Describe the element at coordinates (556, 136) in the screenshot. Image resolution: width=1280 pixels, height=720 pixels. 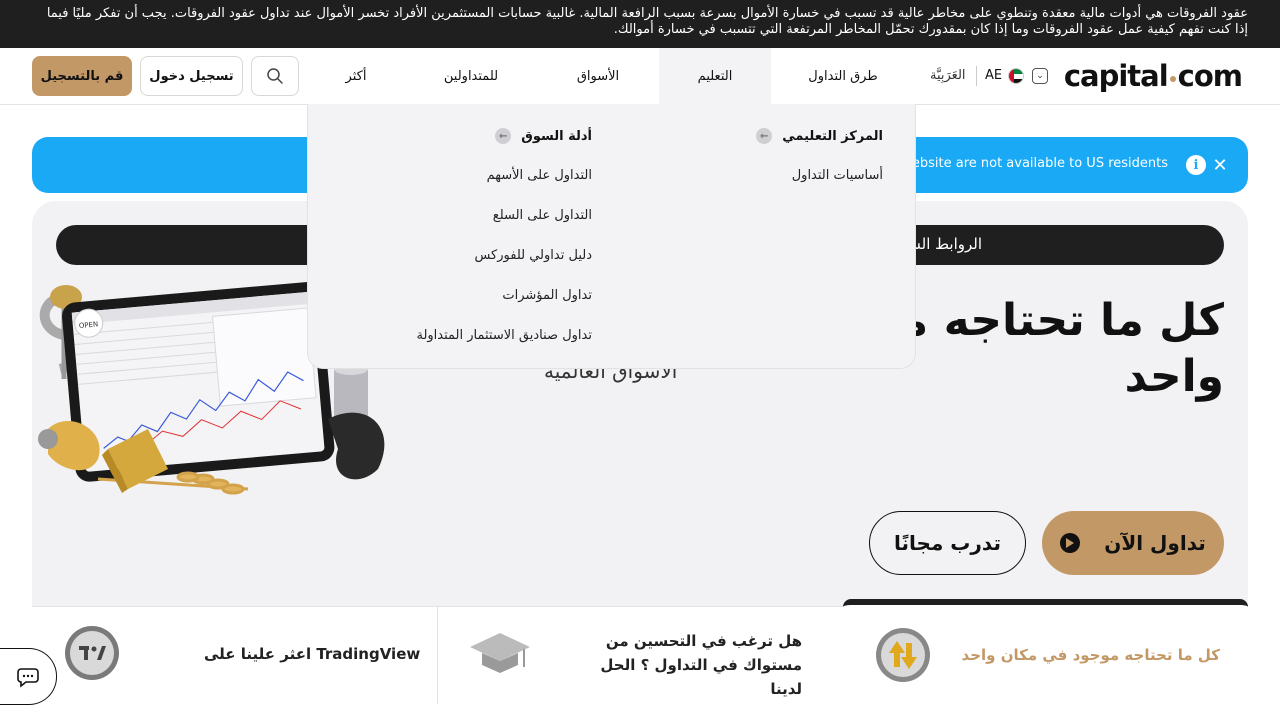
I see `market-guides-label: أدلة السوق` at that location.